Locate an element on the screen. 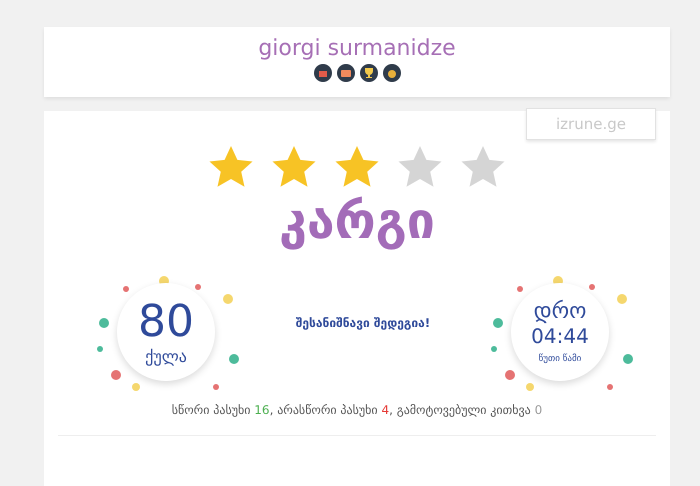  answer-summary: სწორი პასუხი 16, არასწორი პასუხი 4, გამოტოვებული კითხვა 0 is located at coordinates (357, 410).